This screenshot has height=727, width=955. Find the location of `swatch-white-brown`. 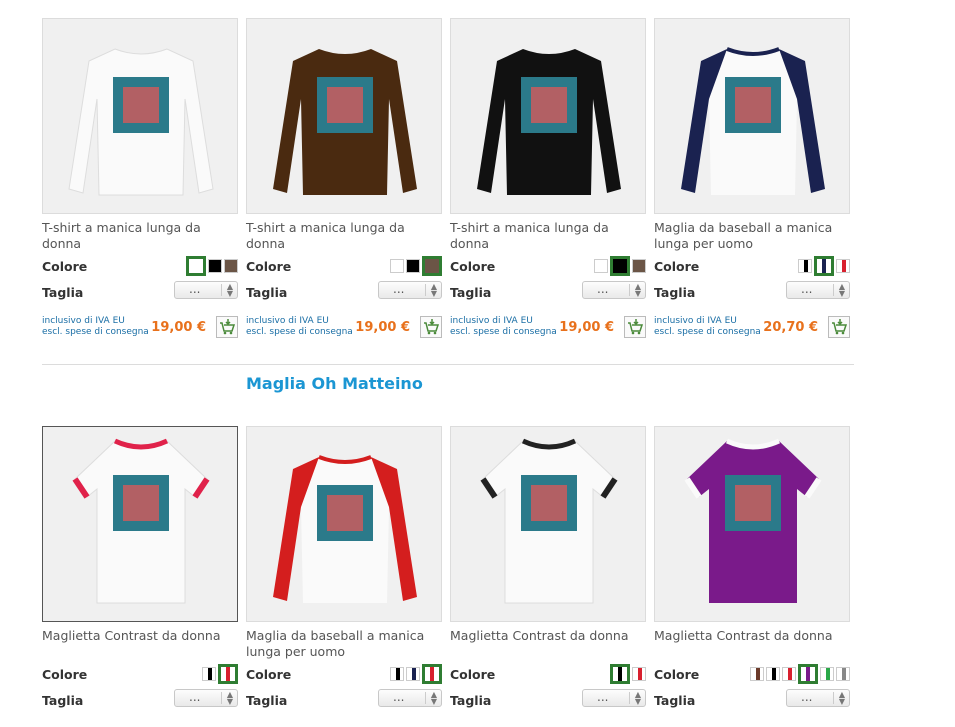

swatch-white-brown is located at coordinates (757, 674).